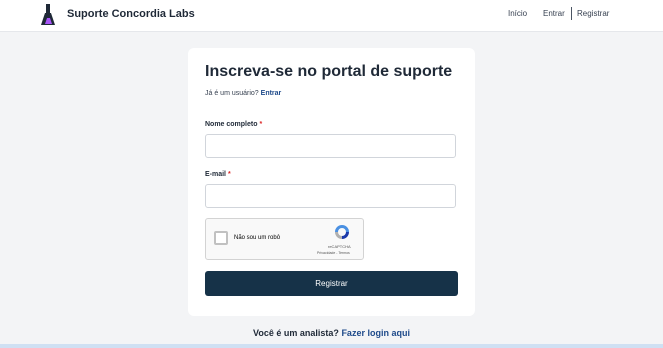  Describe the element at coordinates (131, 14) in the screenshot. I see `brand-title: Suporte Concordia Labs` at that location.